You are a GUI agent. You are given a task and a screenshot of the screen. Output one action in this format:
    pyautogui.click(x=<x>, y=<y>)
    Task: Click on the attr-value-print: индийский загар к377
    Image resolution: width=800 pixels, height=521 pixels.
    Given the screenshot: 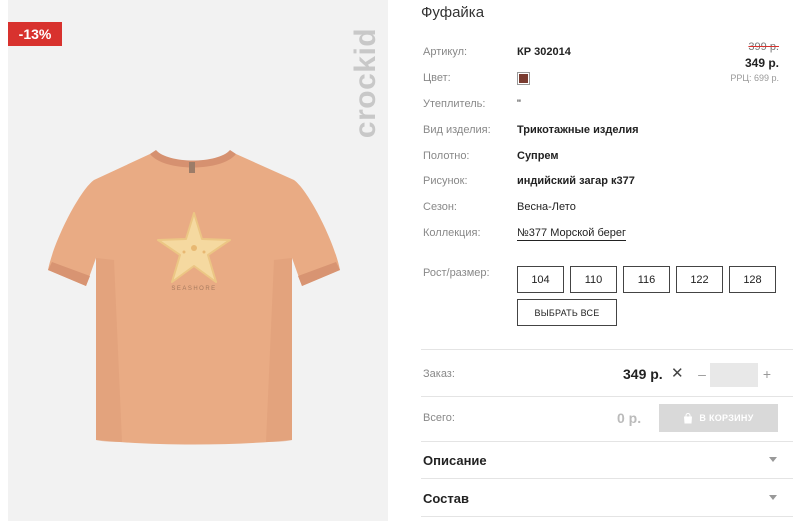 What is the action you would take?
    pyautogui.click(x=576, y=181)
    